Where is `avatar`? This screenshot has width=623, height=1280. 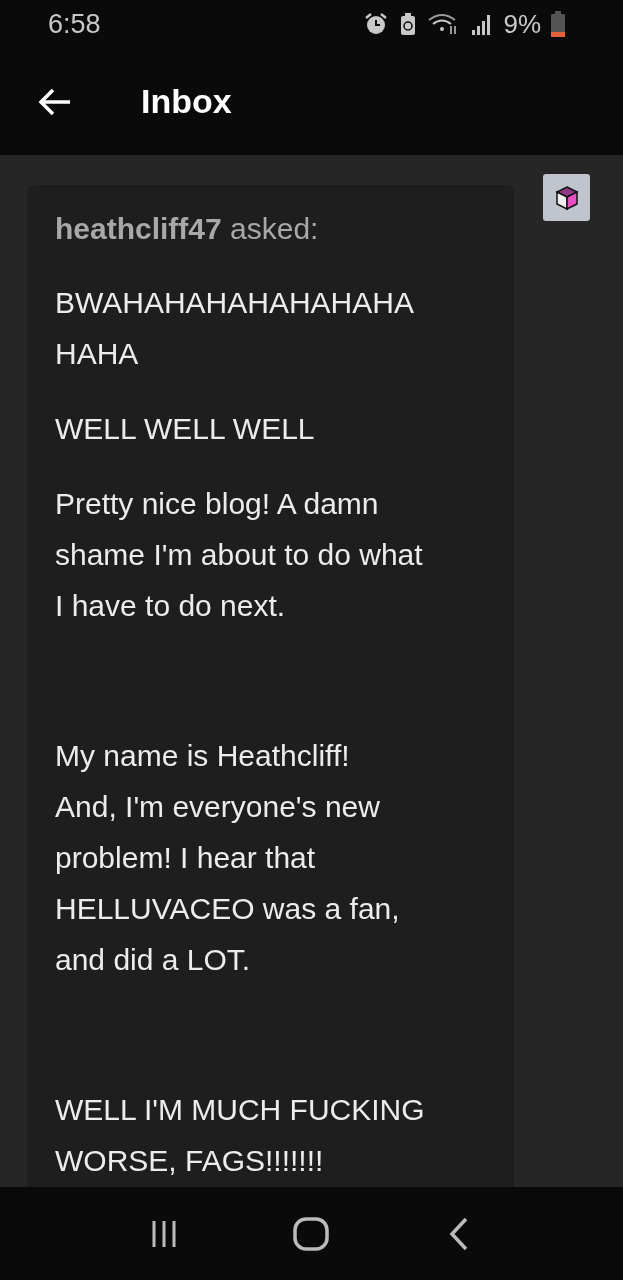
avatar is located at coordinates (566, 197).